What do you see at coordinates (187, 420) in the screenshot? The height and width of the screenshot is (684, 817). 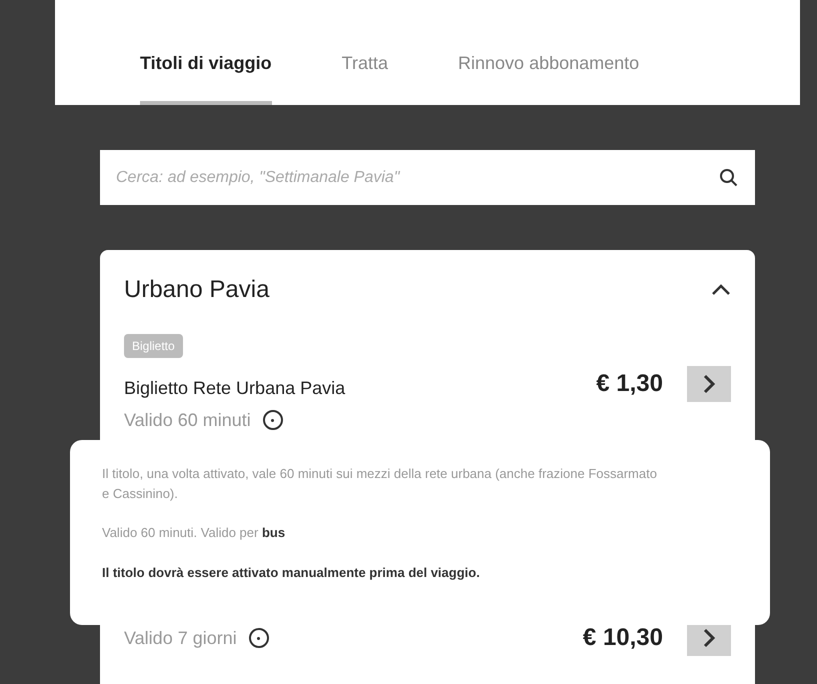 I see `ticket-validity: Valido 60 minuti` at bounding box center [187, 420].